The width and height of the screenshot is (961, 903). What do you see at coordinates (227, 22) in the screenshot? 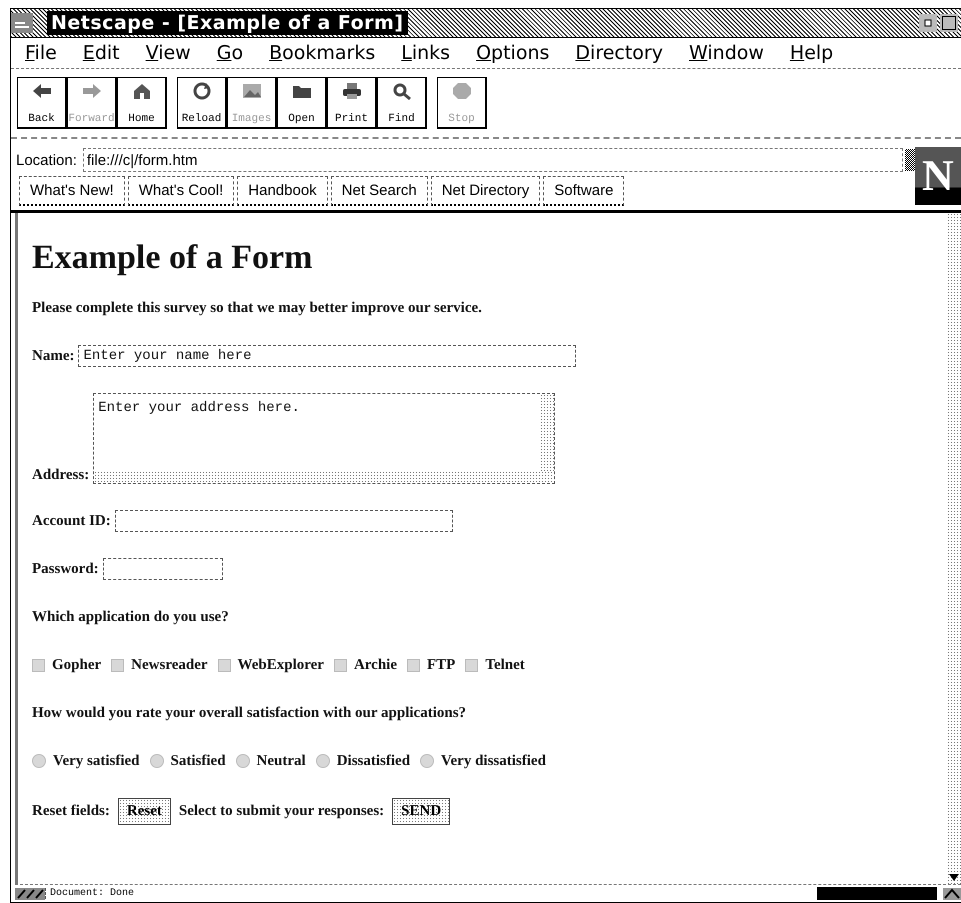
I see `window-title: Netscape - [Example of a Form]` at bounding box center [227, 22].